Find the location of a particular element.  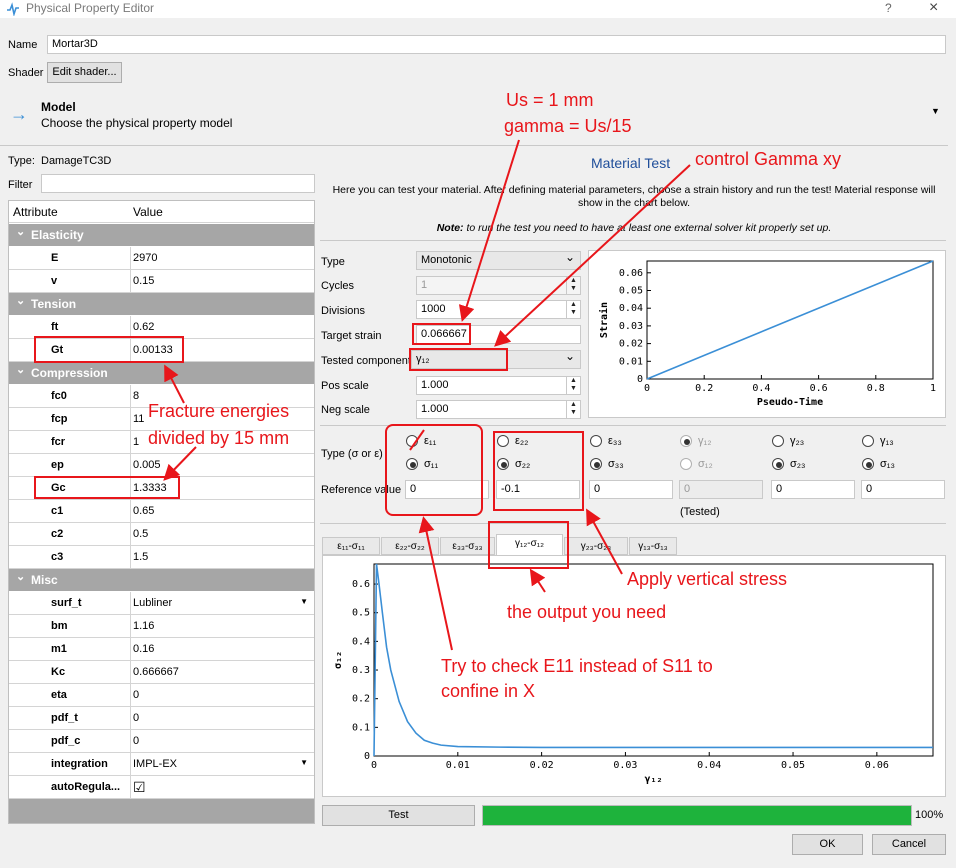

annotation-try-1: Try to check E11 instead of S11 to is located at coordinates (577, 666).